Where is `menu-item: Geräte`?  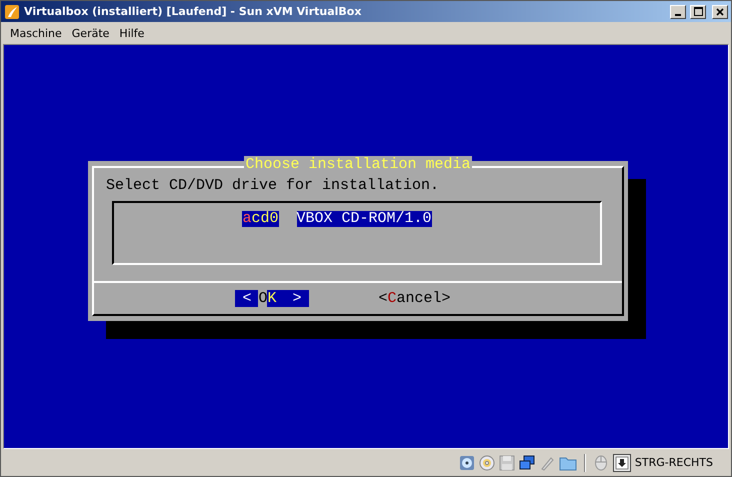
menu-item: Geräte is located at coordinates (90, 33).